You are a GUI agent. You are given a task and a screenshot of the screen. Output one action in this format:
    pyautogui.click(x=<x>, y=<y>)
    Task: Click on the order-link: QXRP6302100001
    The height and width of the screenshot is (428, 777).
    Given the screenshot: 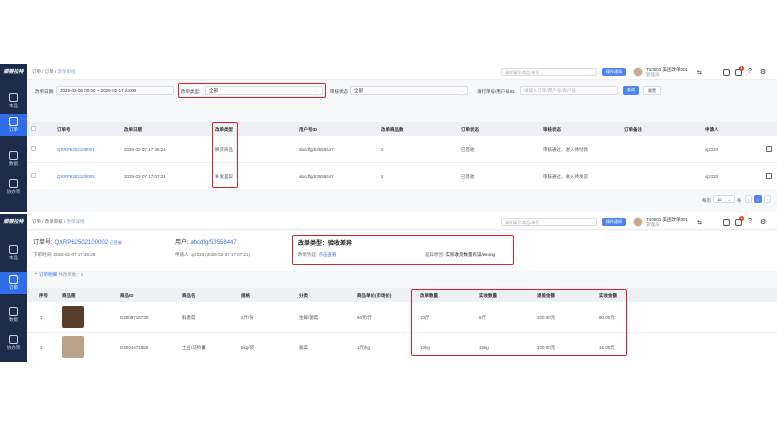 What is the action you would take?
    pyautogui.click(x=76, y=149)
    